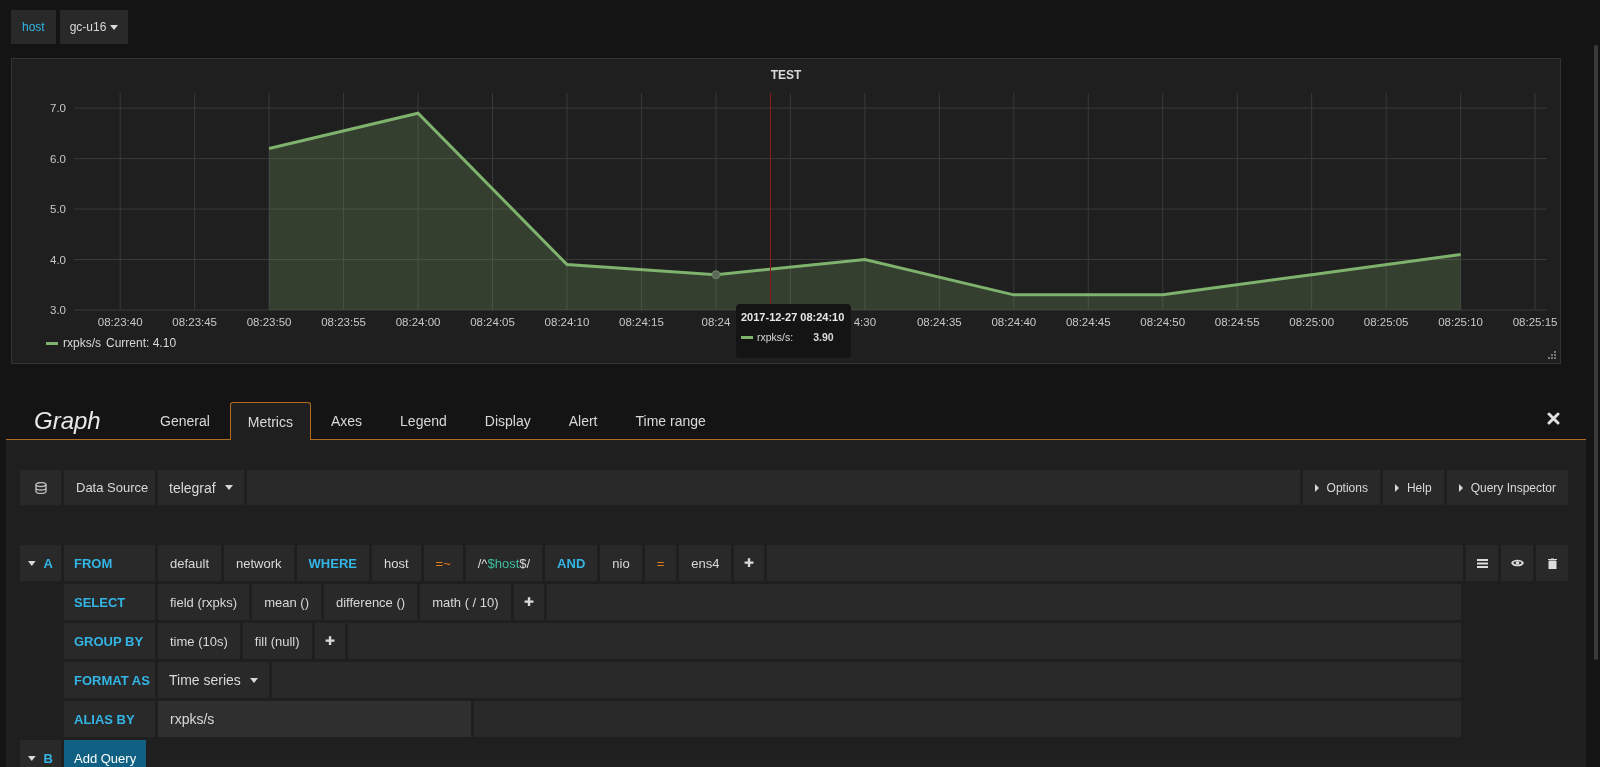  I want to click on variable-label: host, so click(33, 27).